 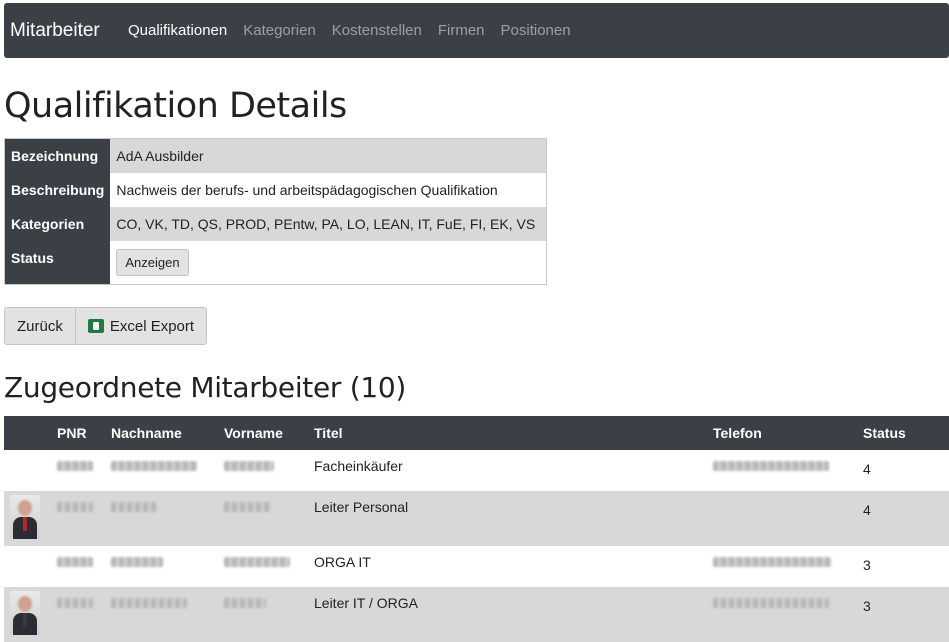 What do you see at coordinates (366, 603) in the screenshot?
I see `titel-cell: Leiter IT / ORGA` at bounding box center [366, 603].